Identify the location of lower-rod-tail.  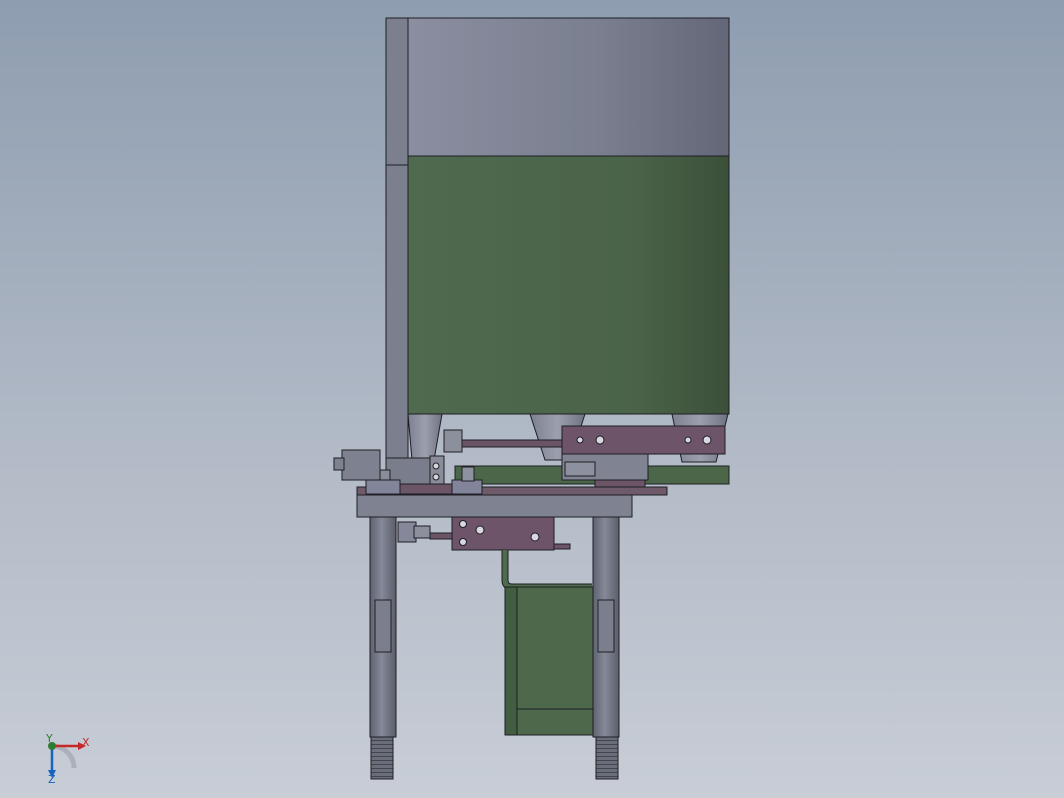
(562, 546).